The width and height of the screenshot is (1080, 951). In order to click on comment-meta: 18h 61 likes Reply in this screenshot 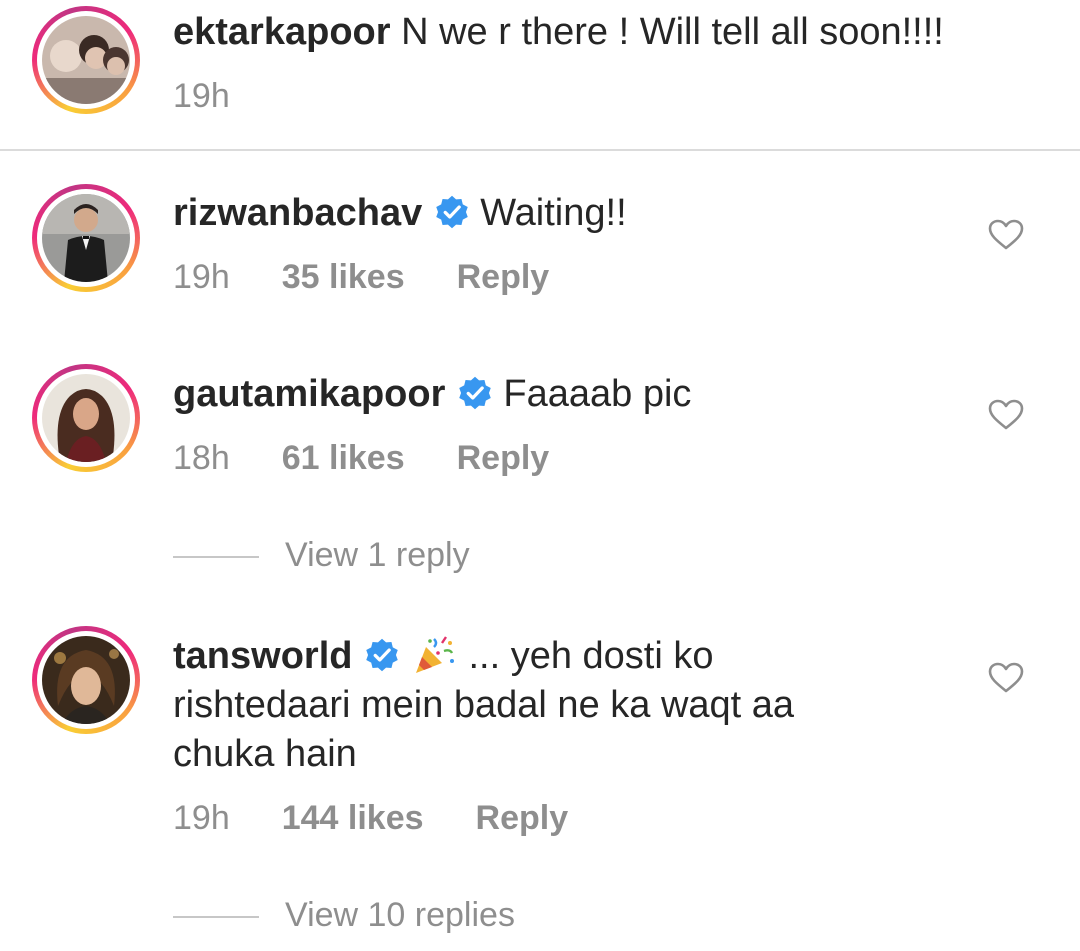, I will do `click(361, 458)`.